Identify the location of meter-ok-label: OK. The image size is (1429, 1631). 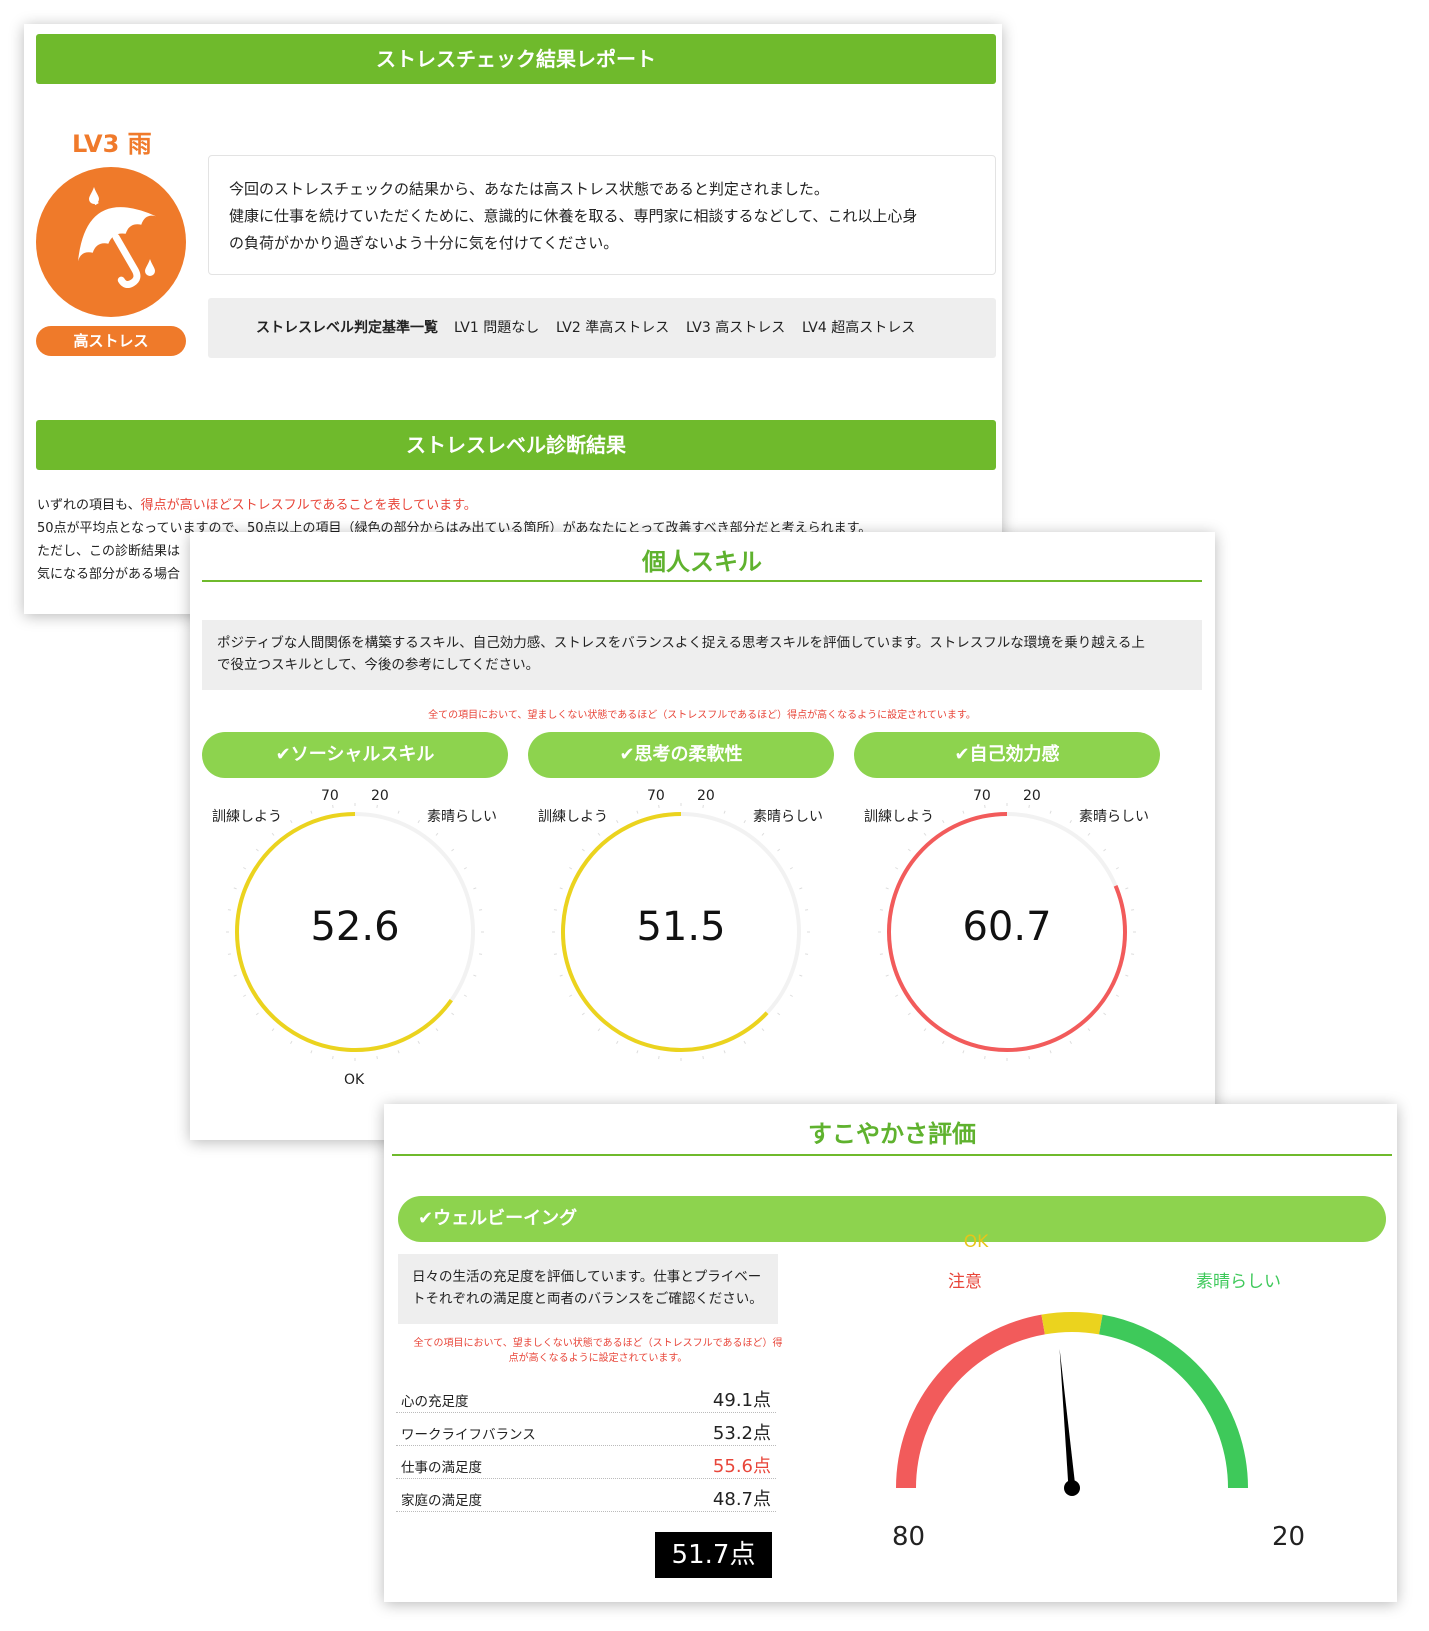
(976, 1242).